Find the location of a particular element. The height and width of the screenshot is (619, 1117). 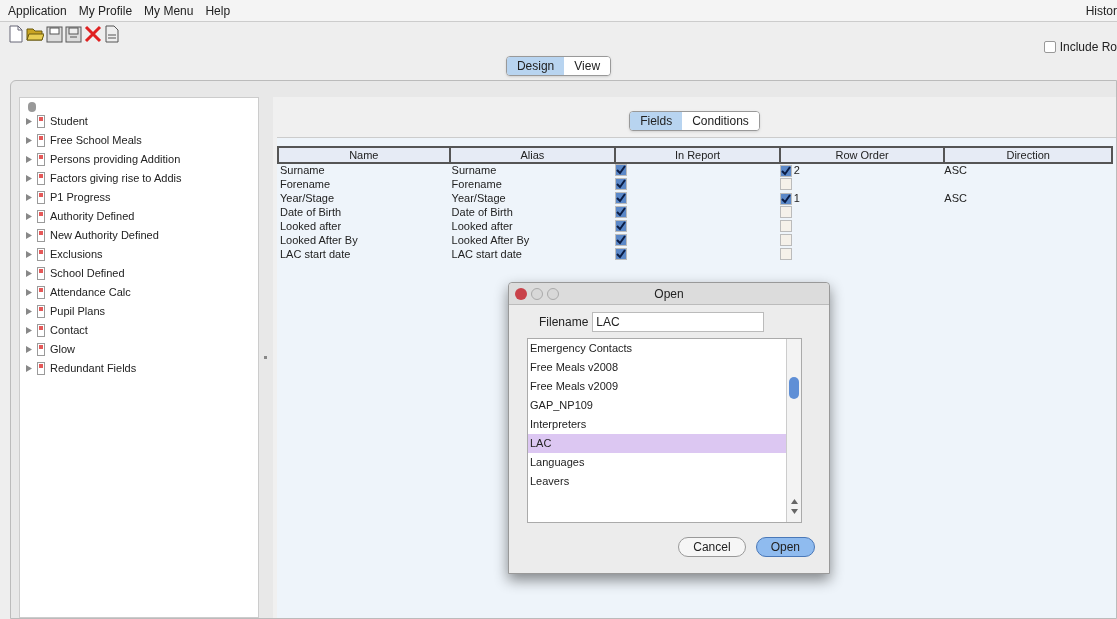

open-button: Open is located at coordinates (785, 547).